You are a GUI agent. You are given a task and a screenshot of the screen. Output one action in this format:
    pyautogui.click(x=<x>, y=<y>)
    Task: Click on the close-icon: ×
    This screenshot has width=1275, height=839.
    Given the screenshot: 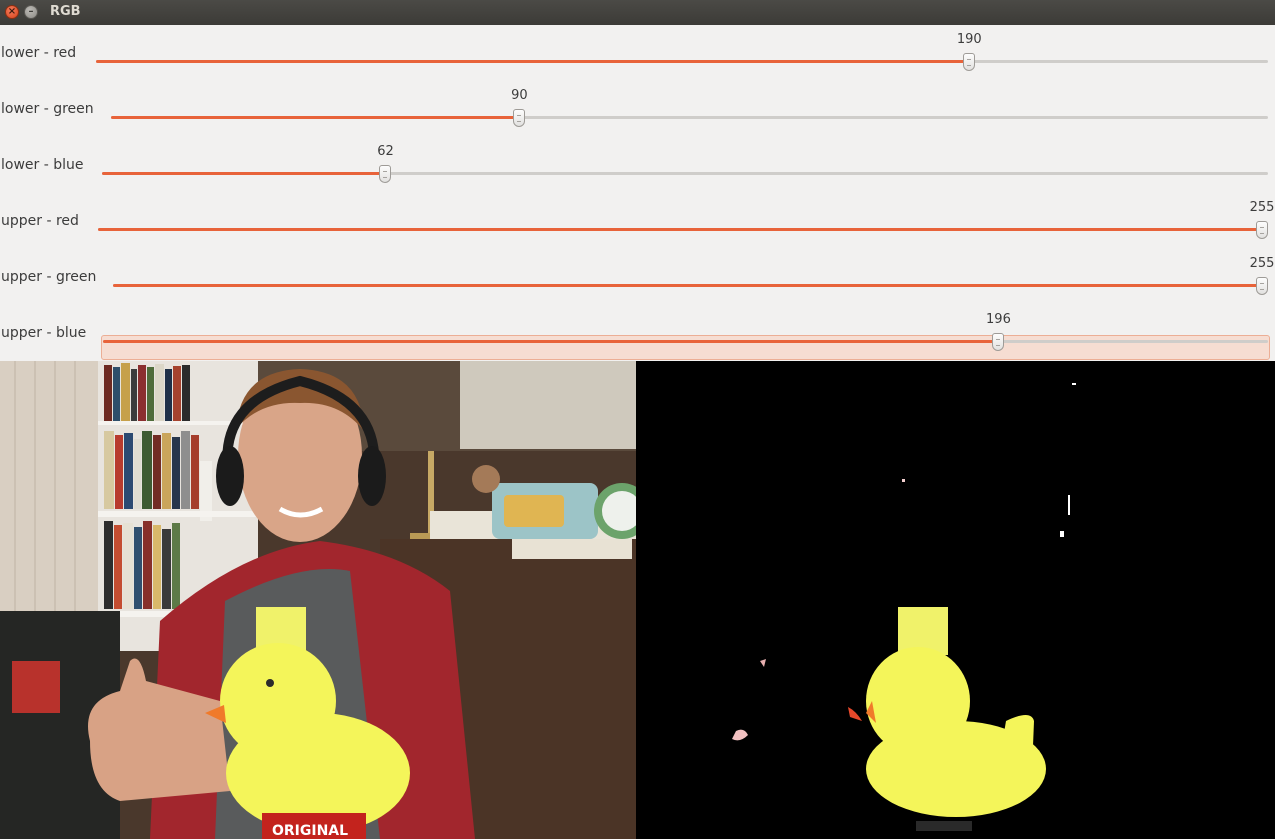 What is the action you would take?
    pyautogui.click(x=12, y=12)
    